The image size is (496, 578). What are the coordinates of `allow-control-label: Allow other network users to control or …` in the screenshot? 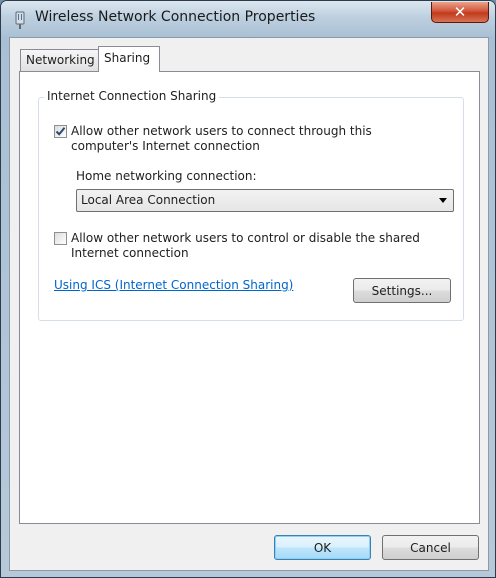 It's located at (251, 246).